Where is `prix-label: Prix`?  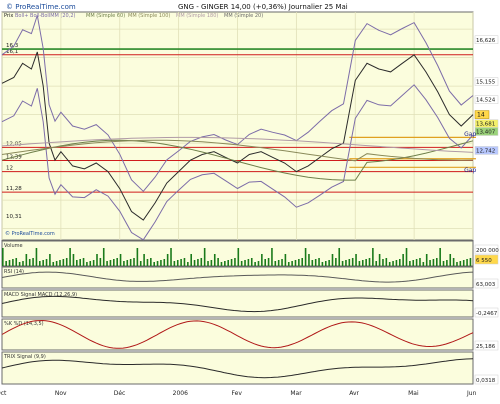
prix-label: Prix is located at coordinates (8, 16).